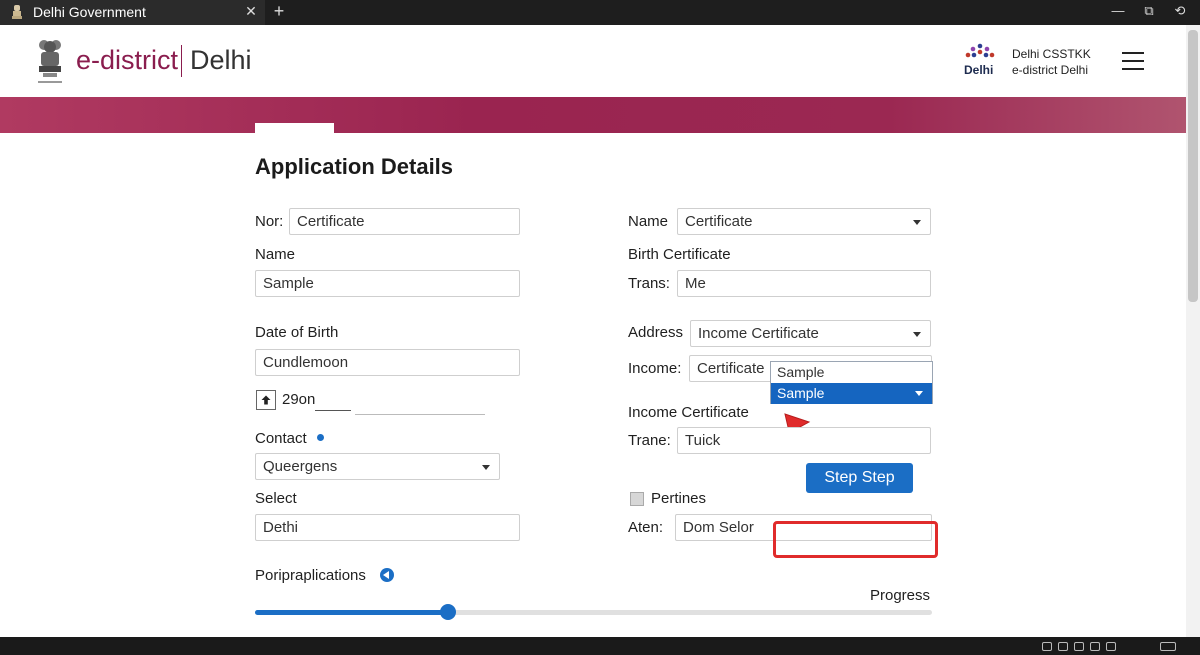  I want to click on contact-select-value: Queergens, so click(300, 466).